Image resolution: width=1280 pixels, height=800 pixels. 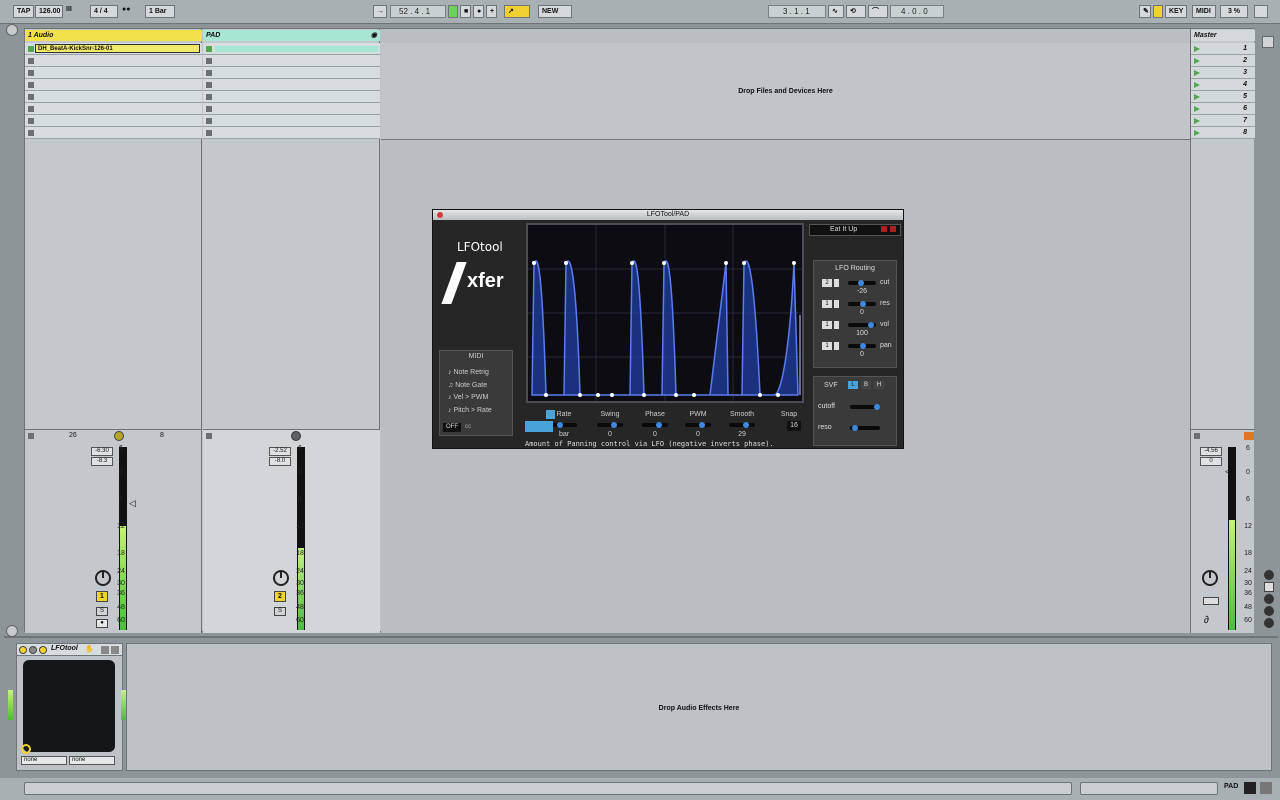 What do you see at coordinates (794, 426) in the screenshot?
I see `snap-value: 16` at bounding box center [794, 426].